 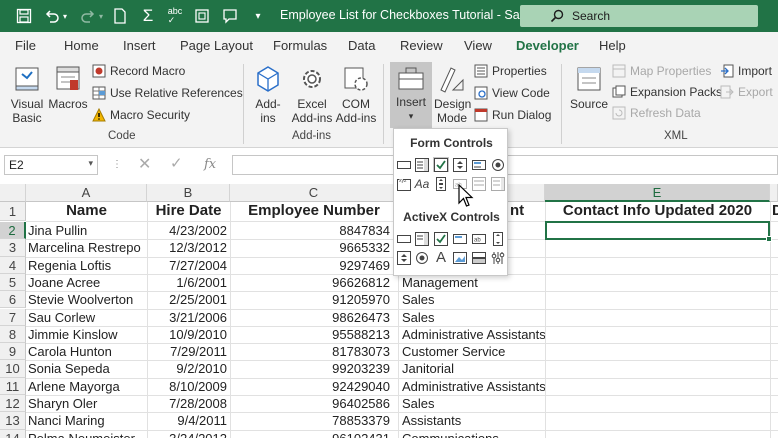 What do you see at coordinates (404, 257) in the screenshot?
I see `activex-spin-button-icon` at bounding box center [404, 257].